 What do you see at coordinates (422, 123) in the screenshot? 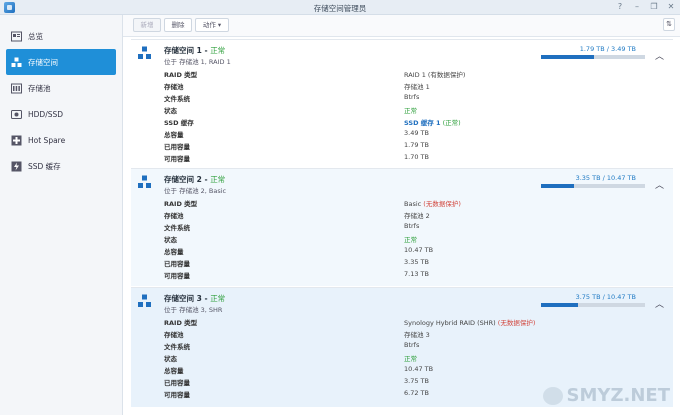
I see `ssd-cache-link: SSD 缓存 1` at bounding box center [422, 123].